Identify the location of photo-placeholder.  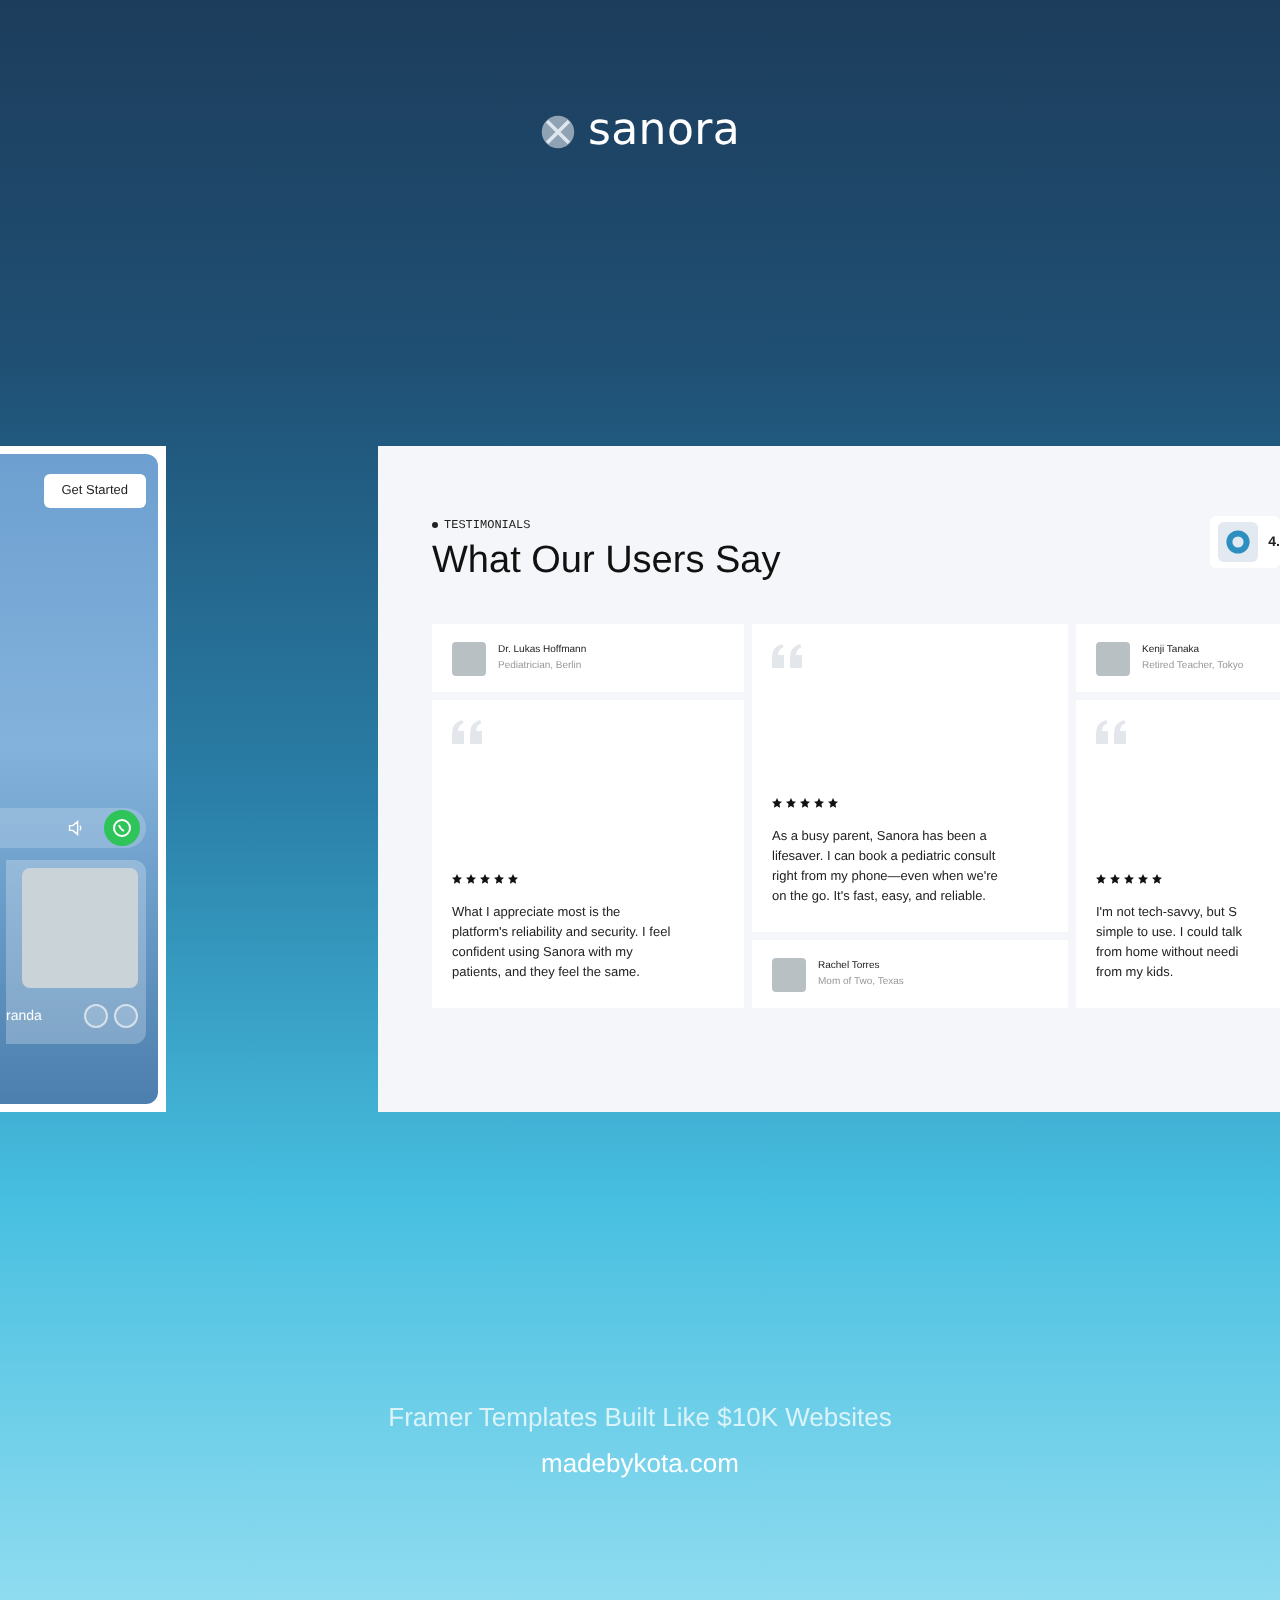
(80, 928).